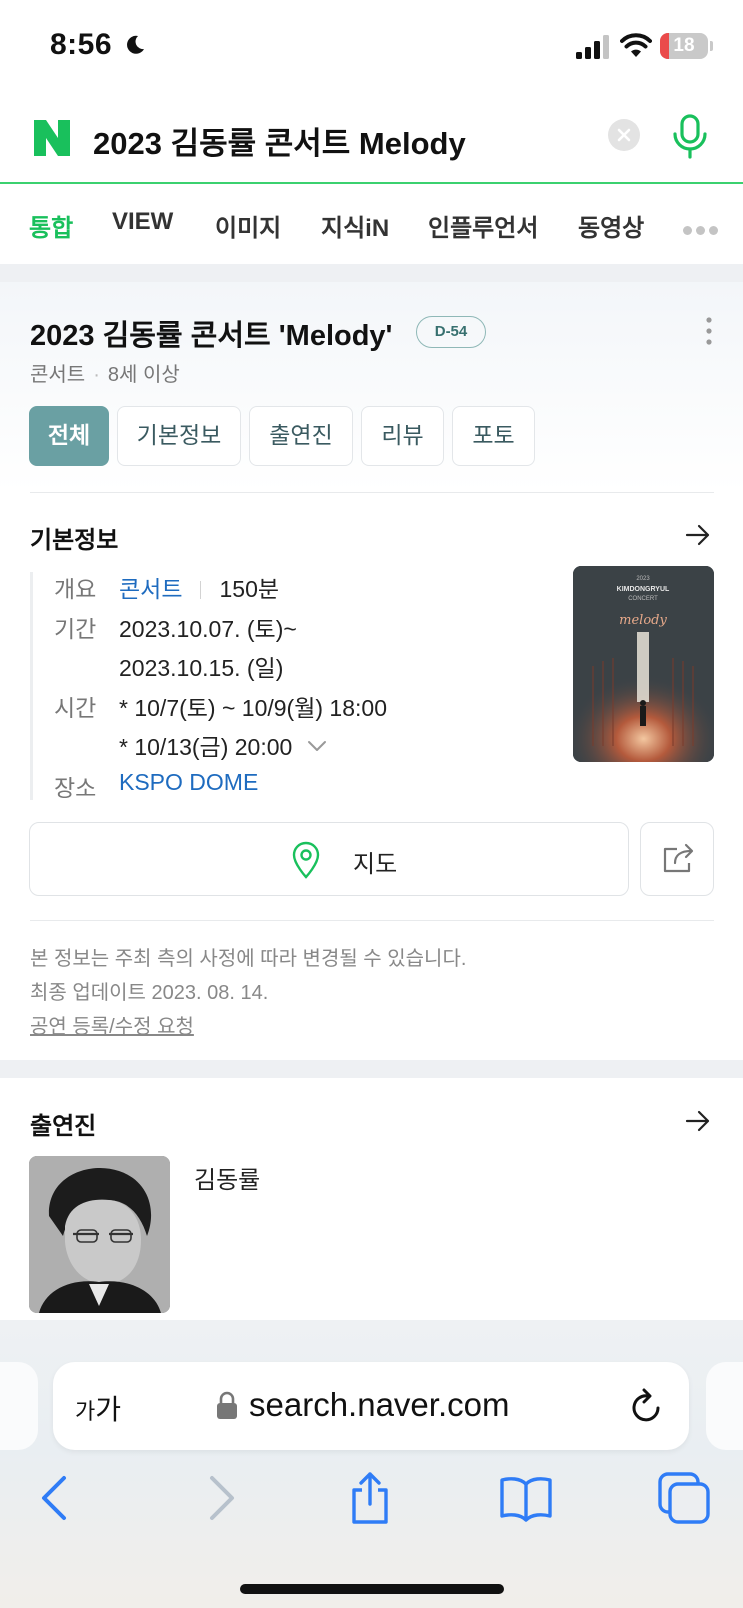 The image size is (743, 1608). I want to click on clear-button, so click(624, 135).